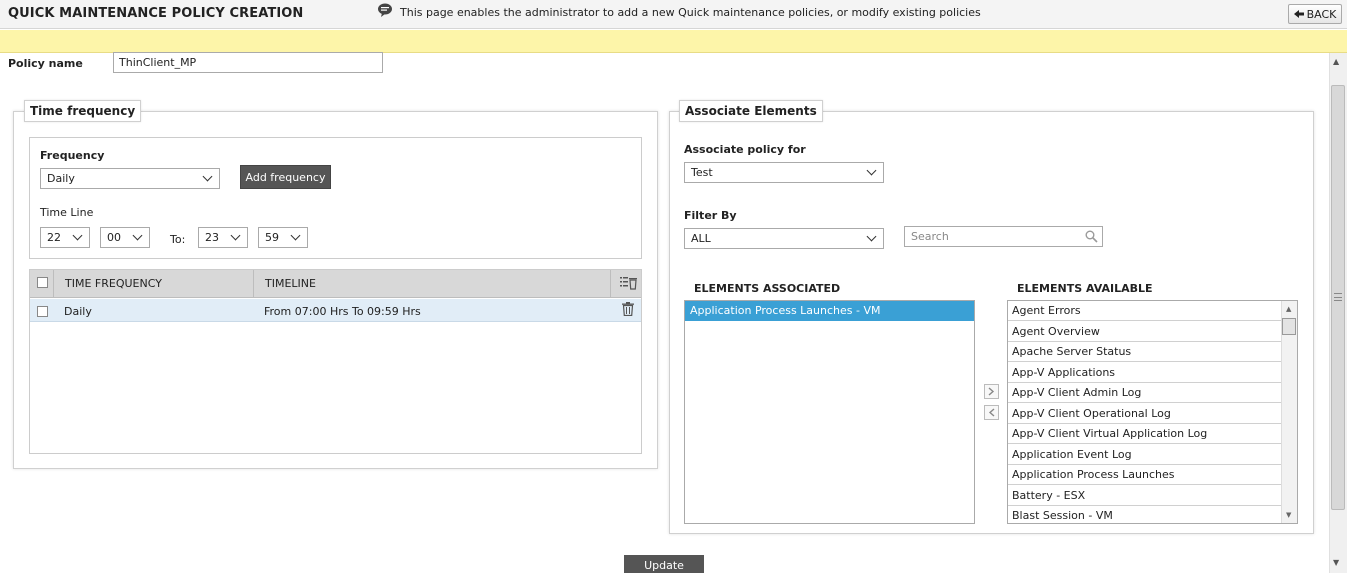  What do you see at coordinates (745, 149) in the screenshot?
I see `associate-policy-for-label: Associate policy for` at bounding box center [745, 149].